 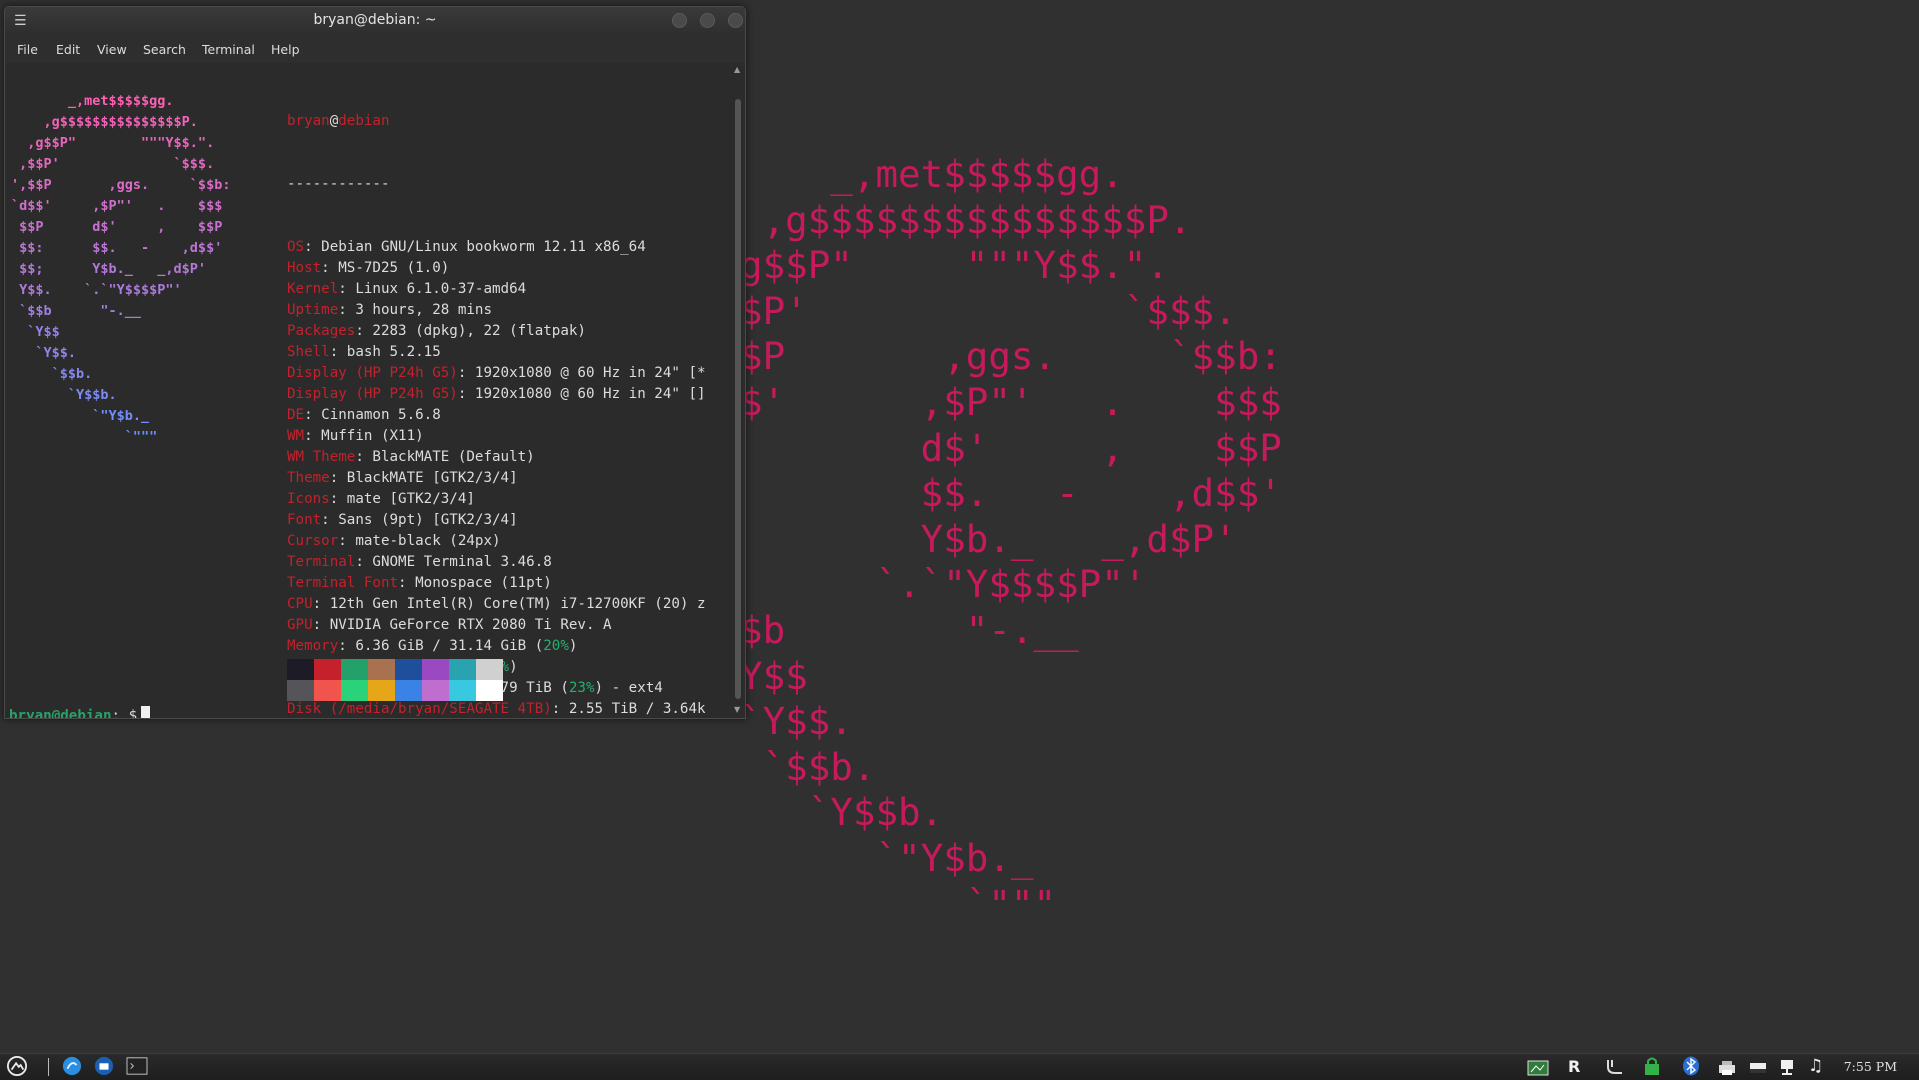 What do you see at coordinates (385, 268) in the screenshot?
I see `info-value: : MS-7D25 (1.0)` at bounding box center [385, 268].